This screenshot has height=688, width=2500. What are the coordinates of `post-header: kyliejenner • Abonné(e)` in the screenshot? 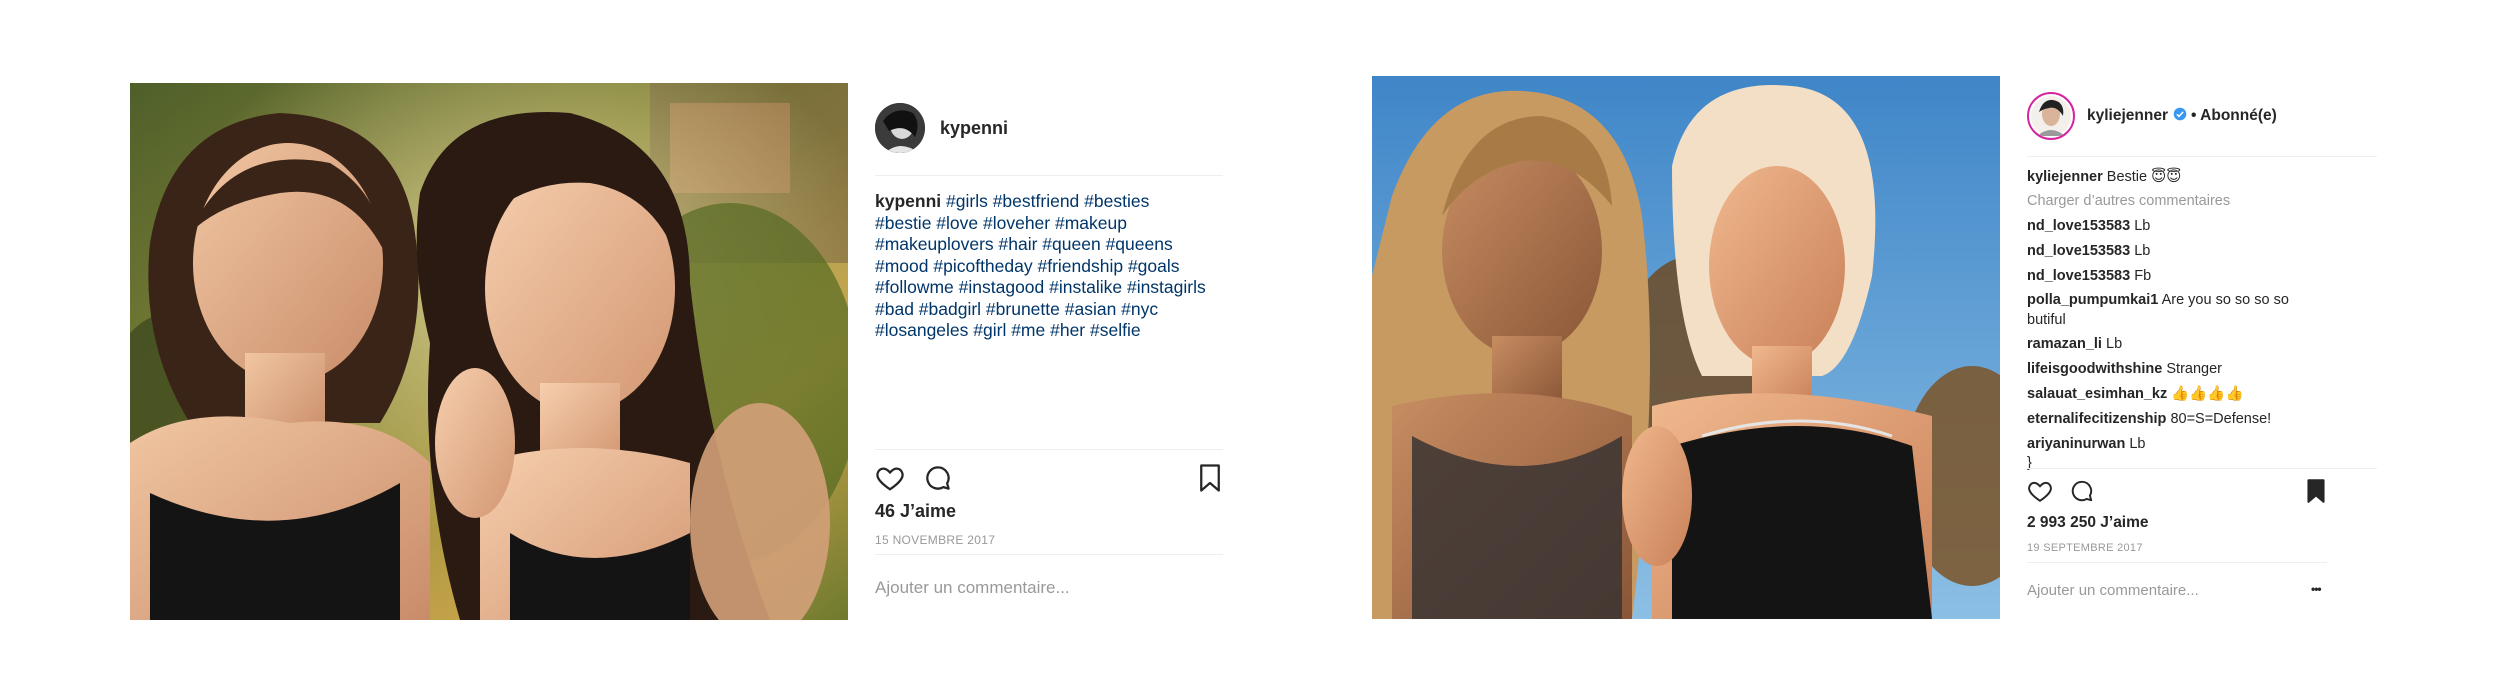 It's located at (2152, 116).